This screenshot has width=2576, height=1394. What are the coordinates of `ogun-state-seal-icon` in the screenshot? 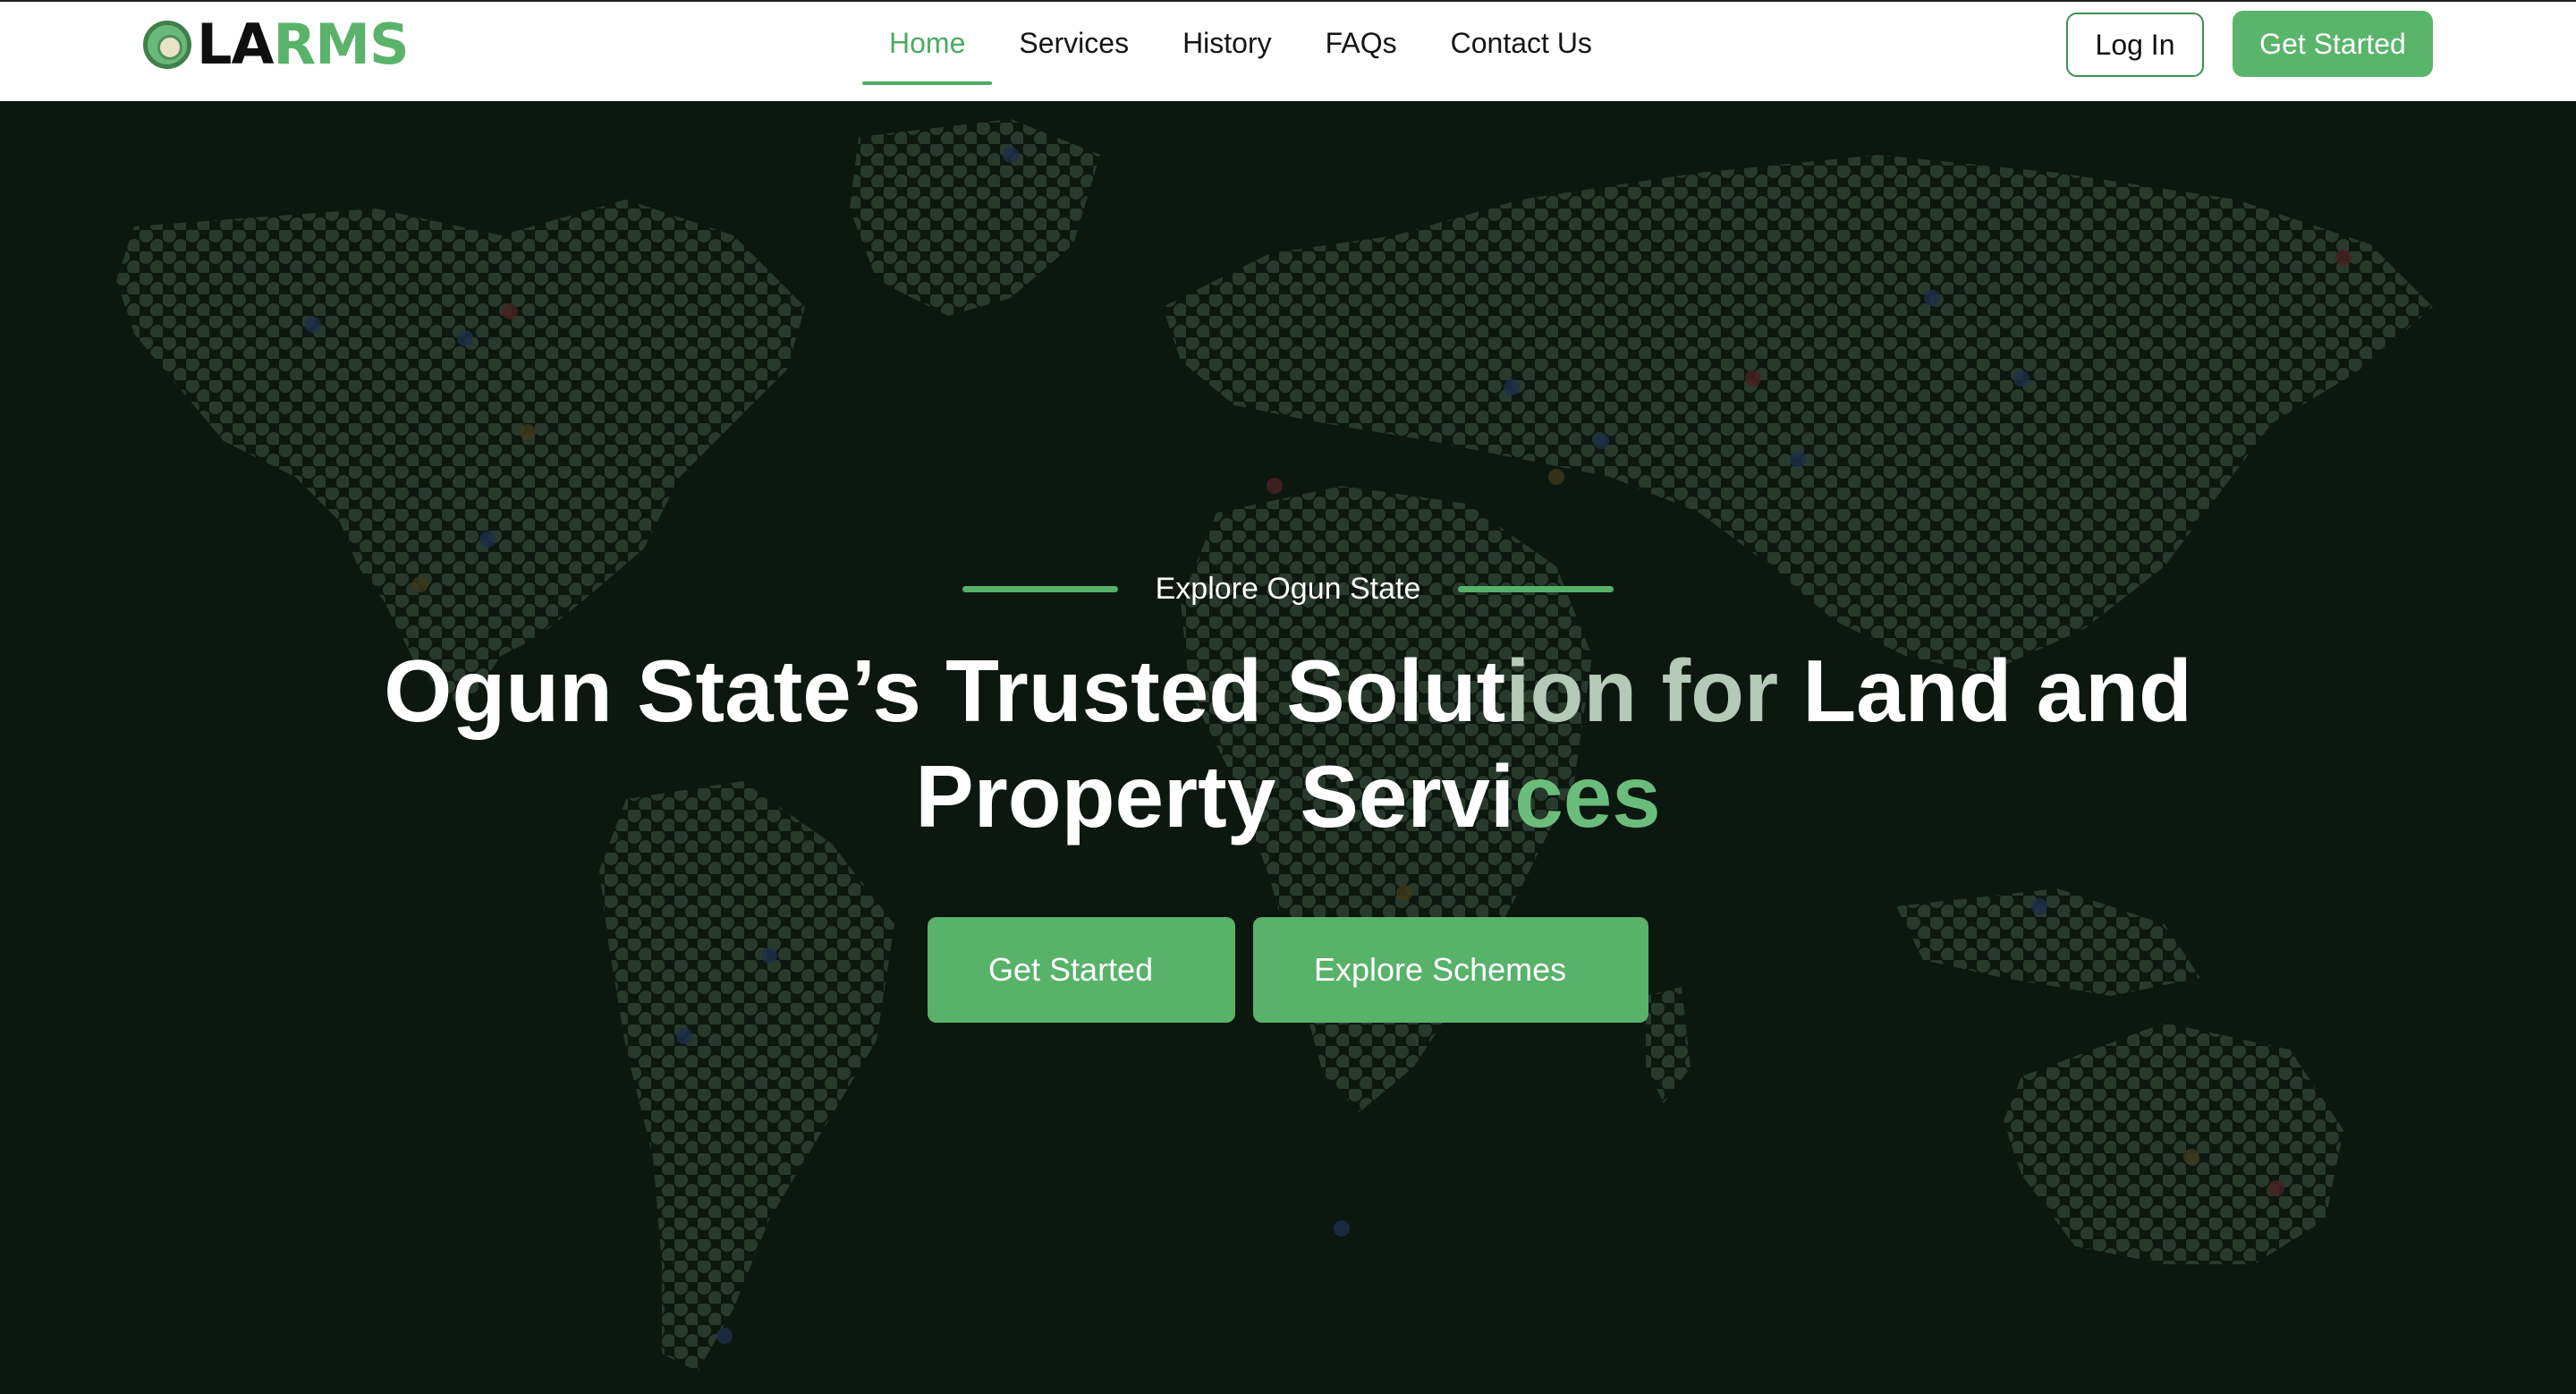 It's located at (167, 45).